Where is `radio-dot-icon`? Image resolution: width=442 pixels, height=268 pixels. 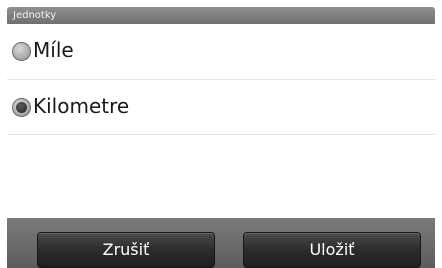 radio-dot-icon is located at coordinates (21, 107).